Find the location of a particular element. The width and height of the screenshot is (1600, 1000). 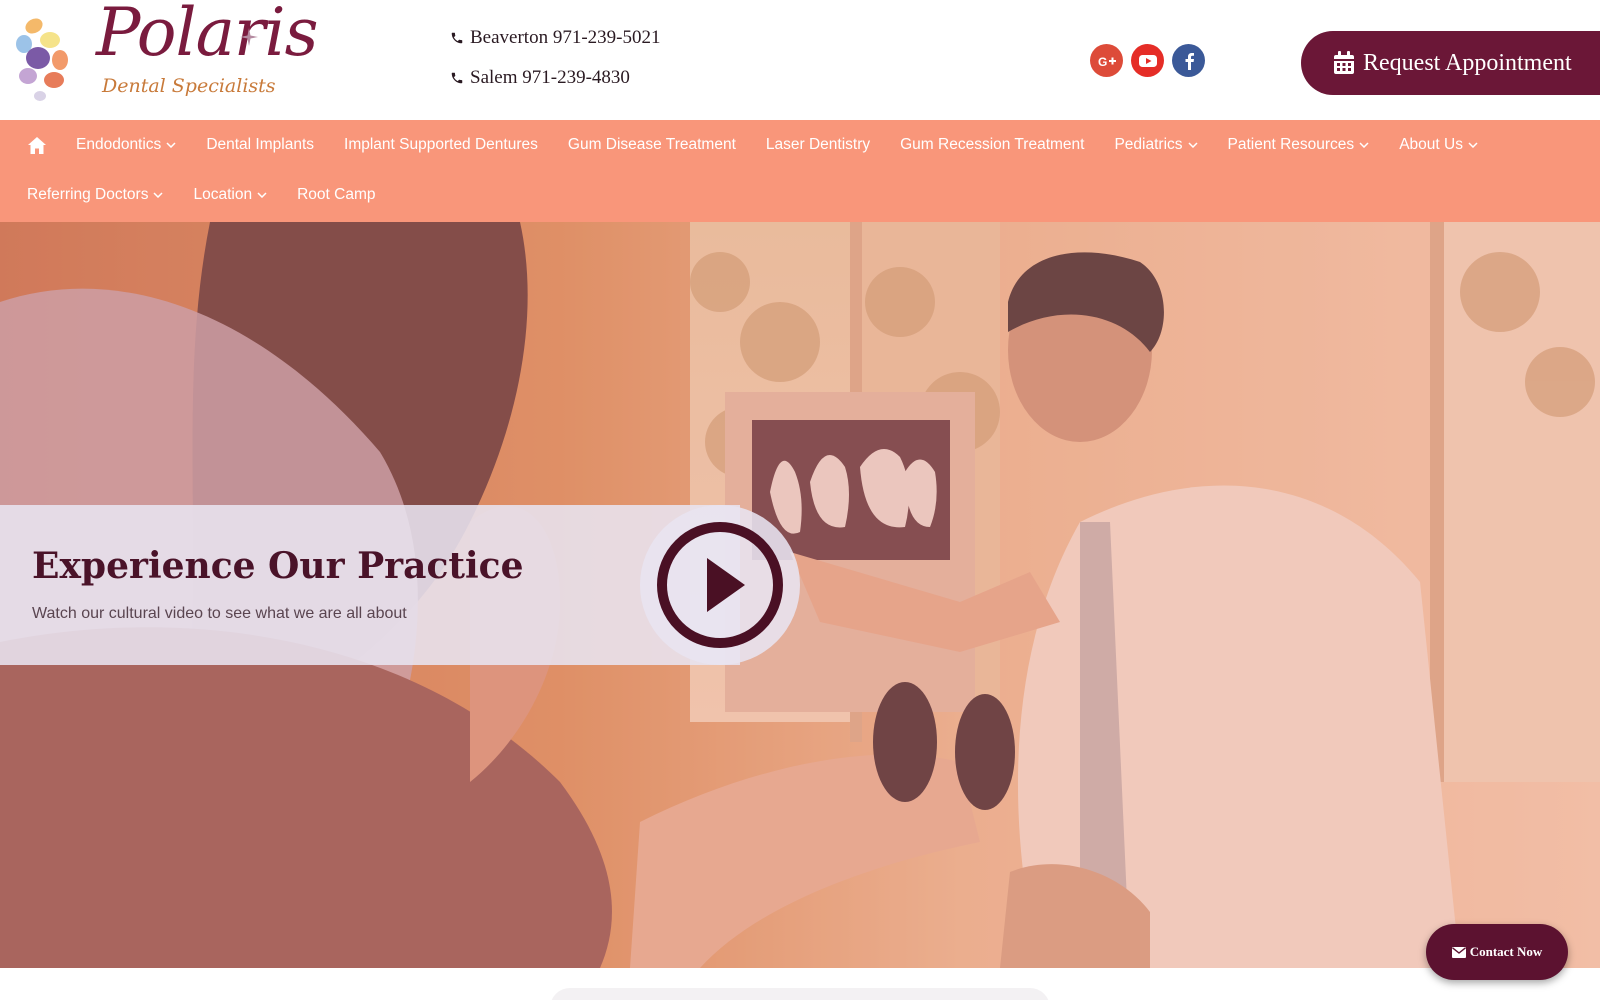

site-logo: Polaris Dental Specialists is located at coordinates (164, 53).